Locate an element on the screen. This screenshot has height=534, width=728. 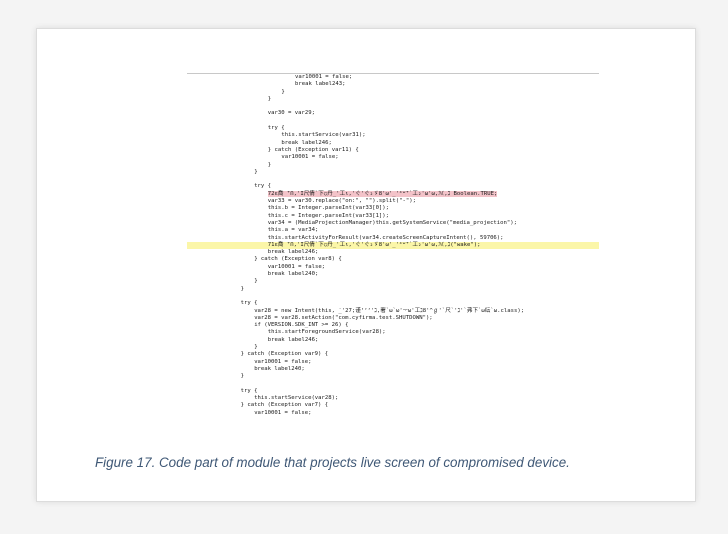
code-line: } catch (Exception var11) { is located at coordinates (313, 149).